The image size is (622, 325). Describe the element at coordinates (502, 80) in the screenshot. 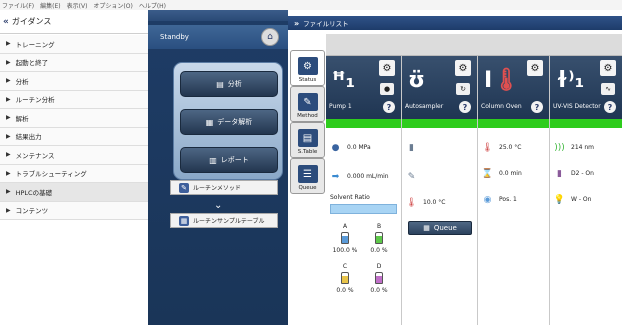

I see `column-oven-icon: Ⅰ🌡` at that location.